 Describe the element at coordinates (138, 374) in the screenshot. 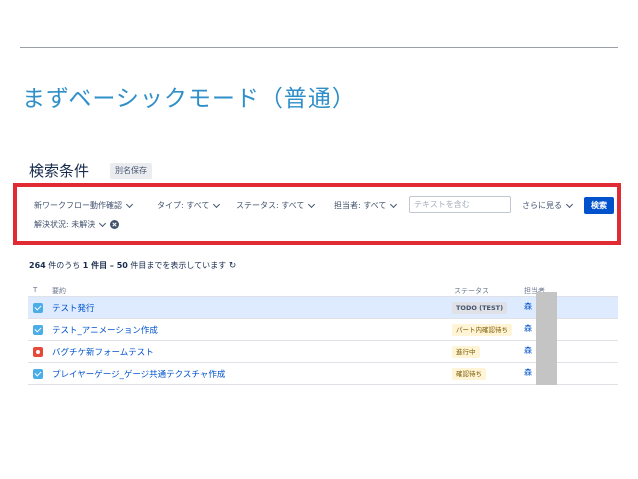

I see `issue-summary: プレイヤーゲージ_ゲージ共通テクスチャ作成` at that location.